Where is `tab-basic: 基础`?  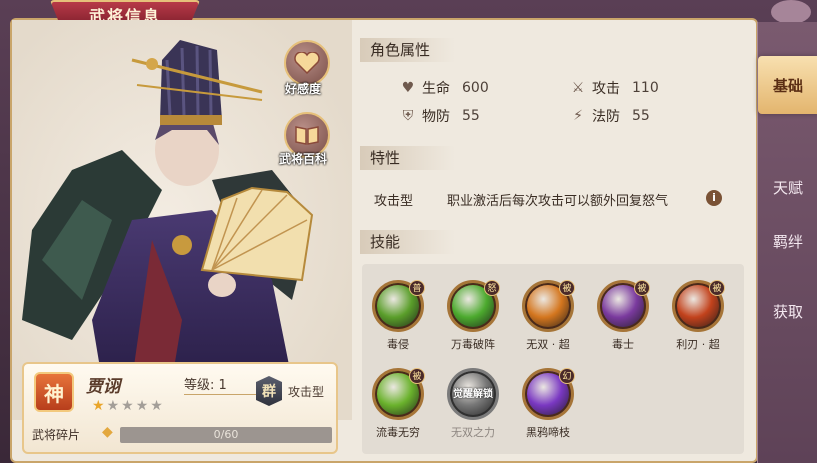 tab-basic: 基础 is located at coordinates (787, 85).